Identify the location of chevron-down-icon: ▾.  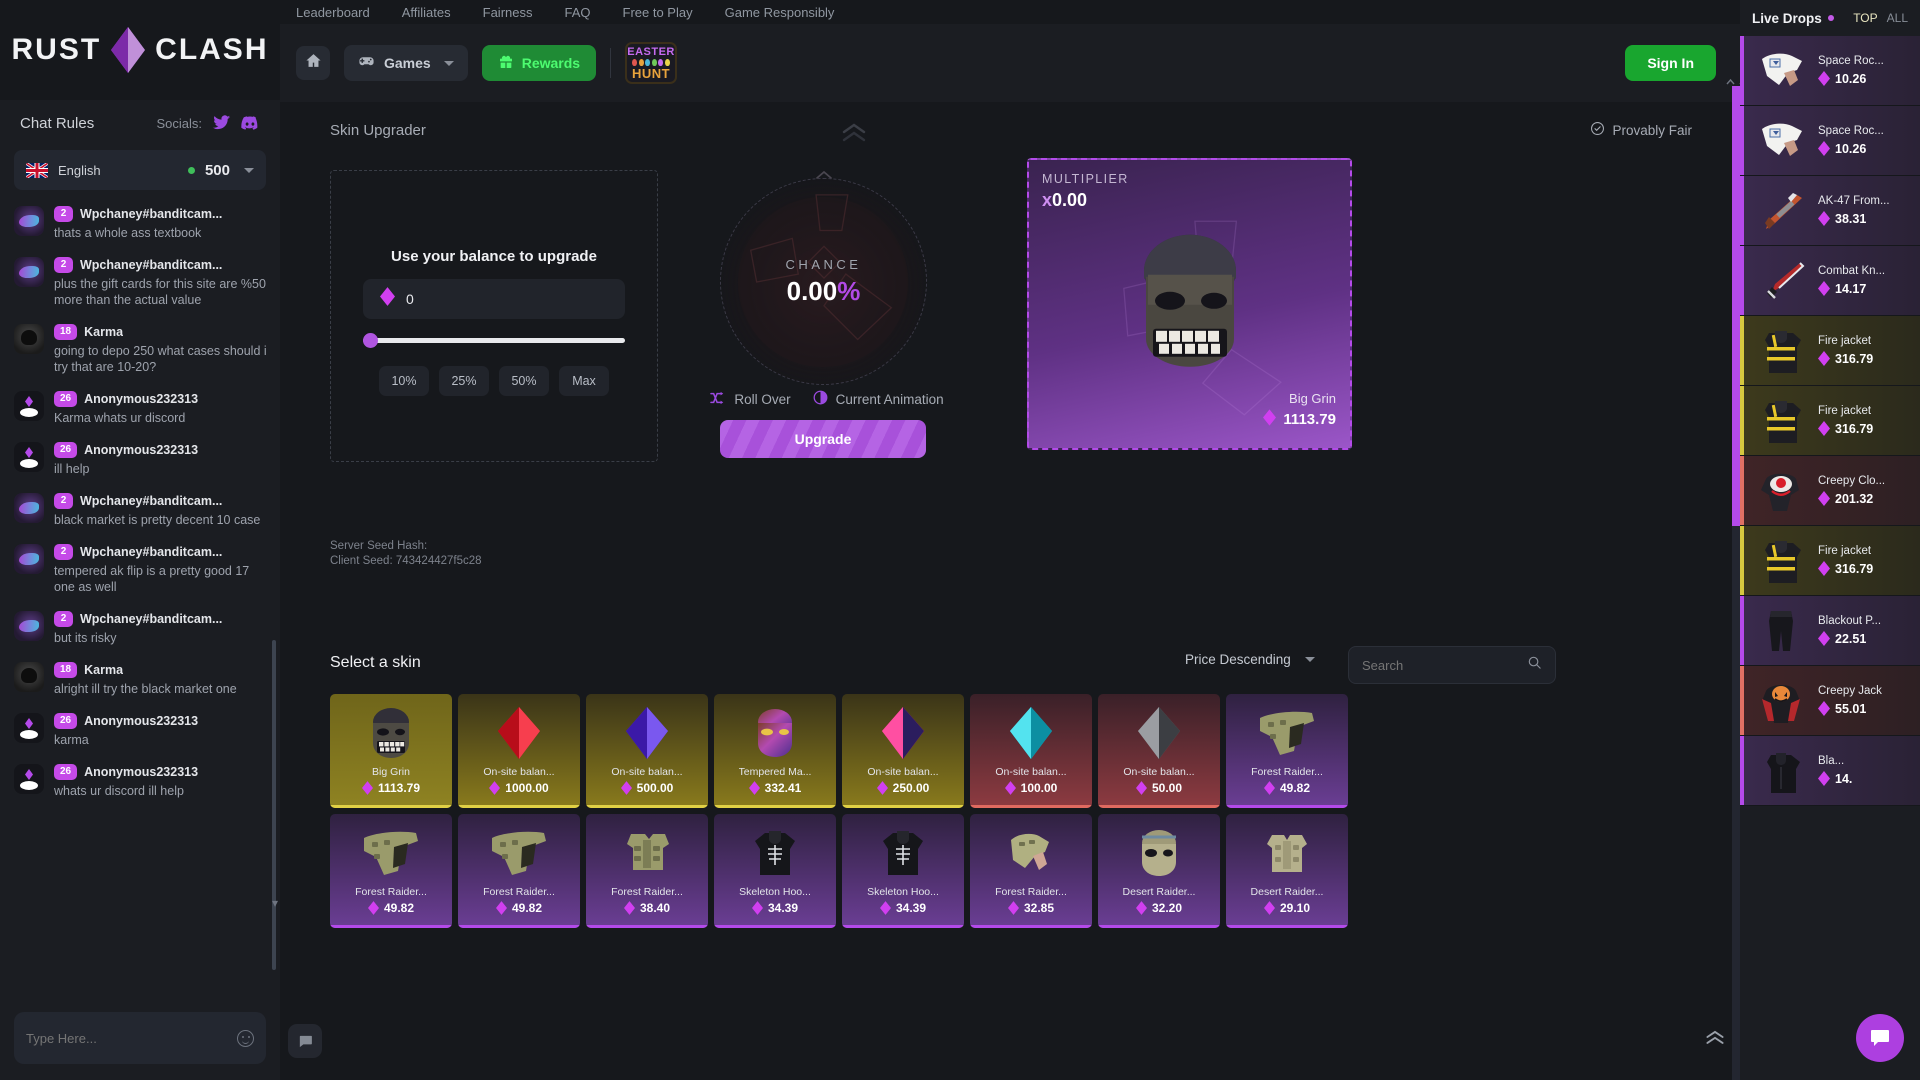
(275, 903).